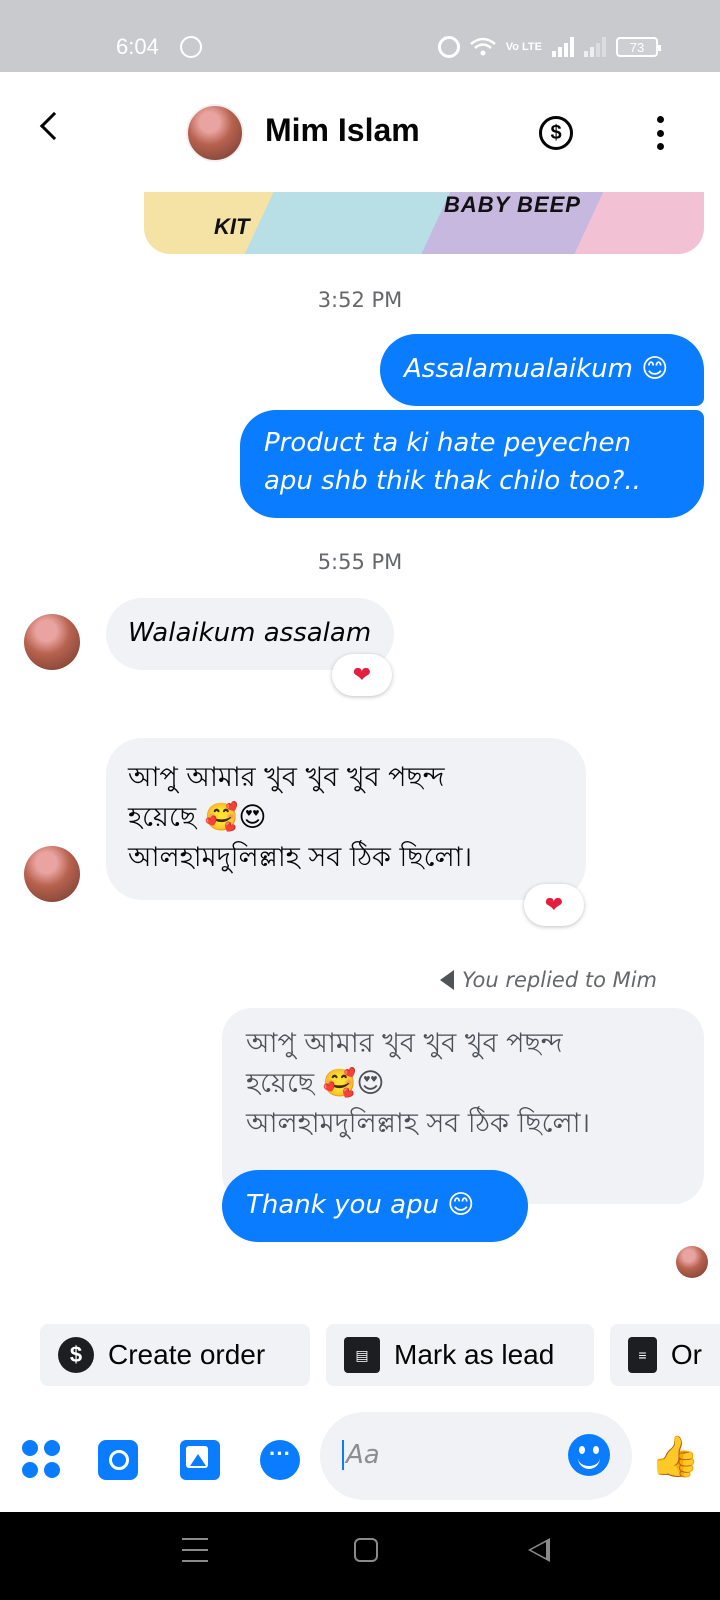  What do you see at coordinates (360, 300) in the screenshot?
I see `message-timestamp: 3:52 PM` at bounding box center [360, 300].